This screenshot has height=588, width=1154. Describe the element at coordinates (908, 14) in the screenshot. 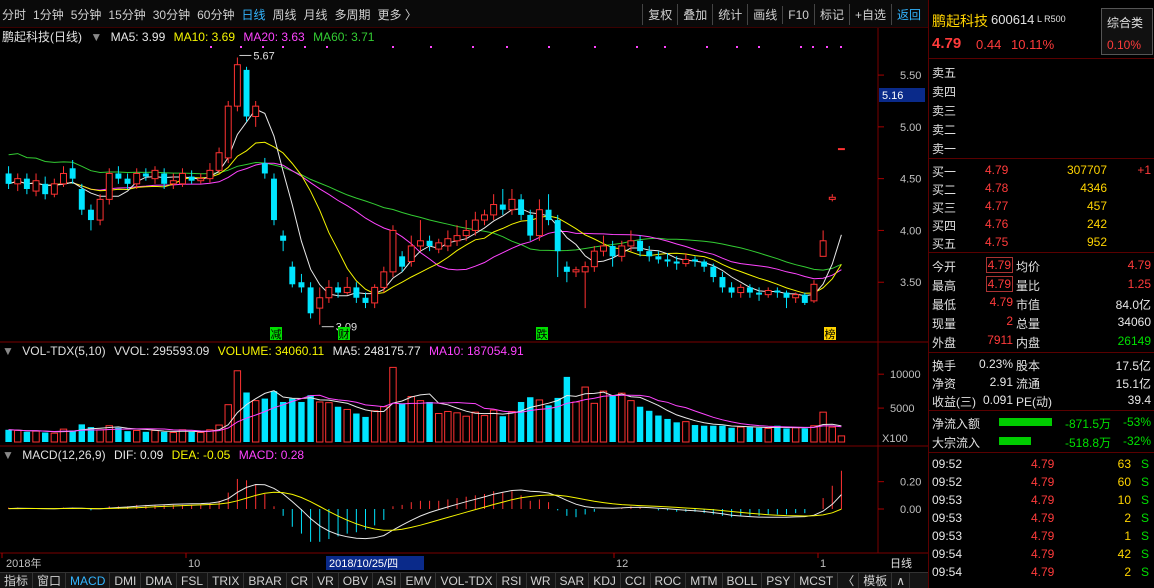

I see `toolbar-button: 返回` at that location.